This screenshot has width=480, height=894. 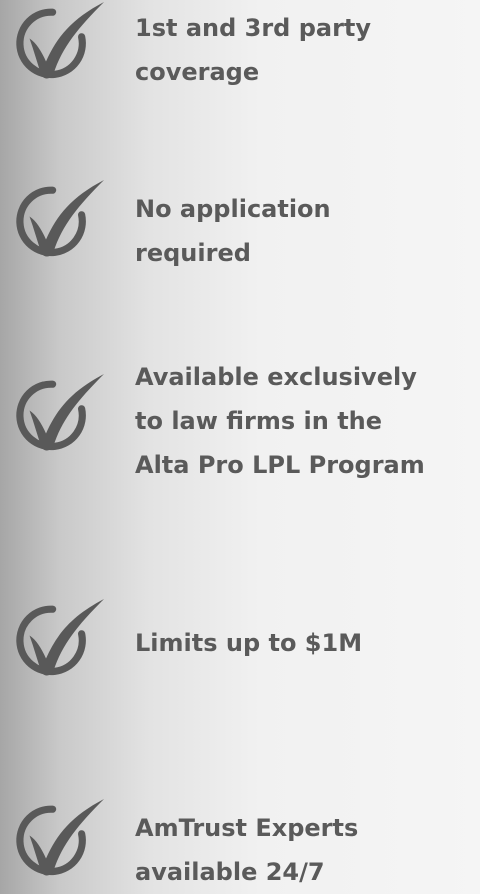 What do you see at coordinates (247, 828) in the screenshot?
I see `feature-label-line: AmTrust Experts` at bounding box center [247, 828].